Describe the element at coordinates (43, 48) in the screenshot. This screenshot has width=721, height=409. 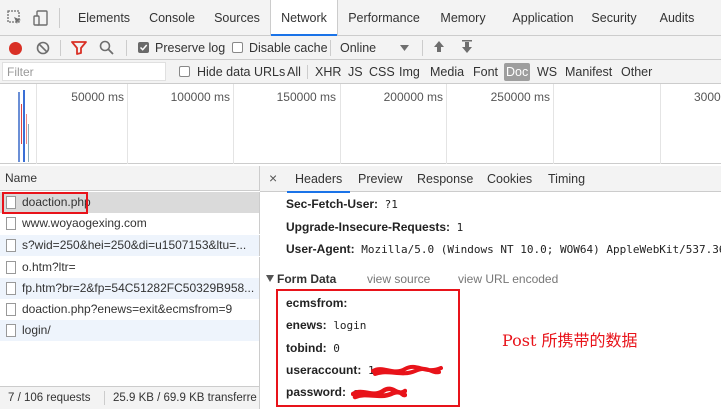
I see `clear-icon` at that location.